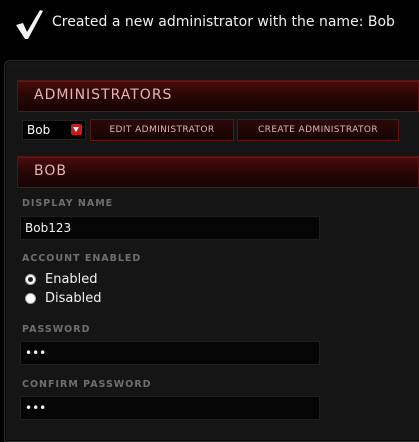 The height and width of the screenshot is (442, 419). Describe the element at coordinates (170, 228) in the screenshot. I see `display-name-field: Bob123` at that location.